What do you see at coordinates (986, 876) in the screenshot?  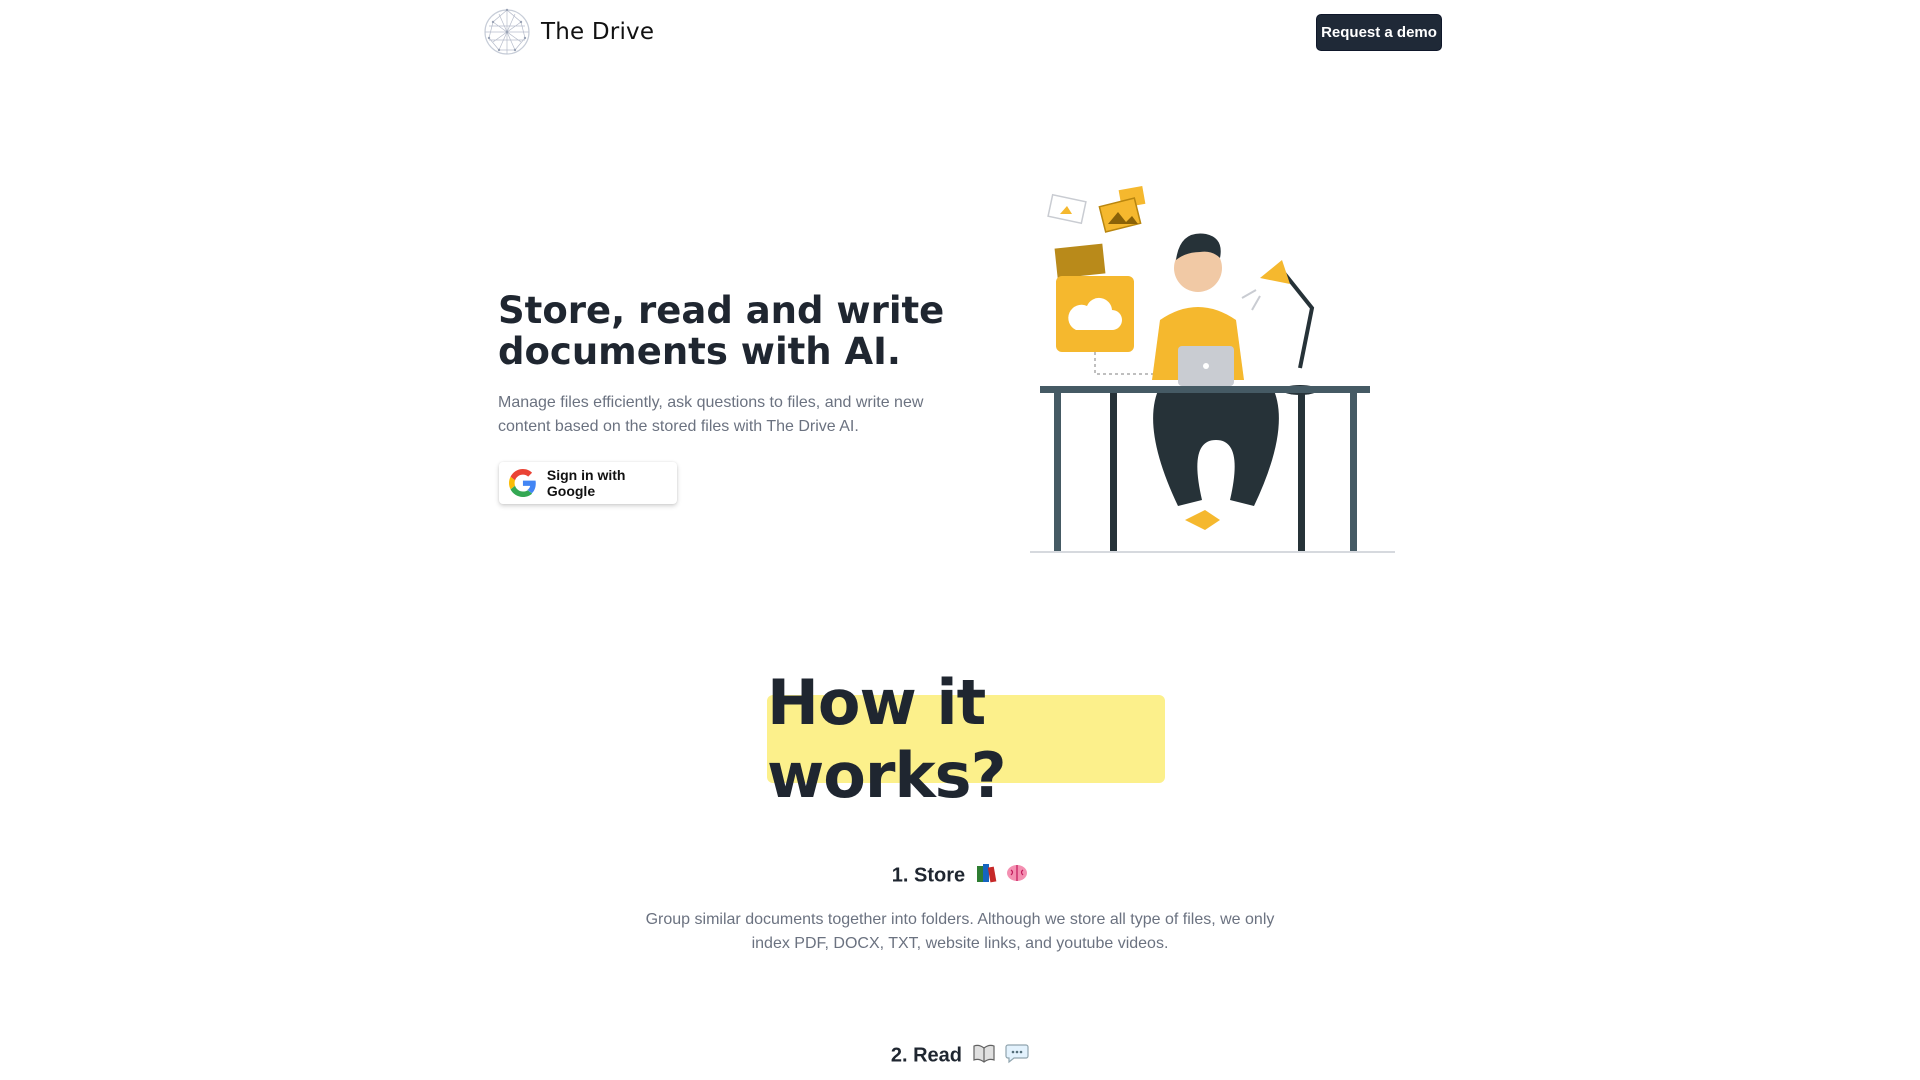 I see `books-icon` at bounding box center [986, 876].